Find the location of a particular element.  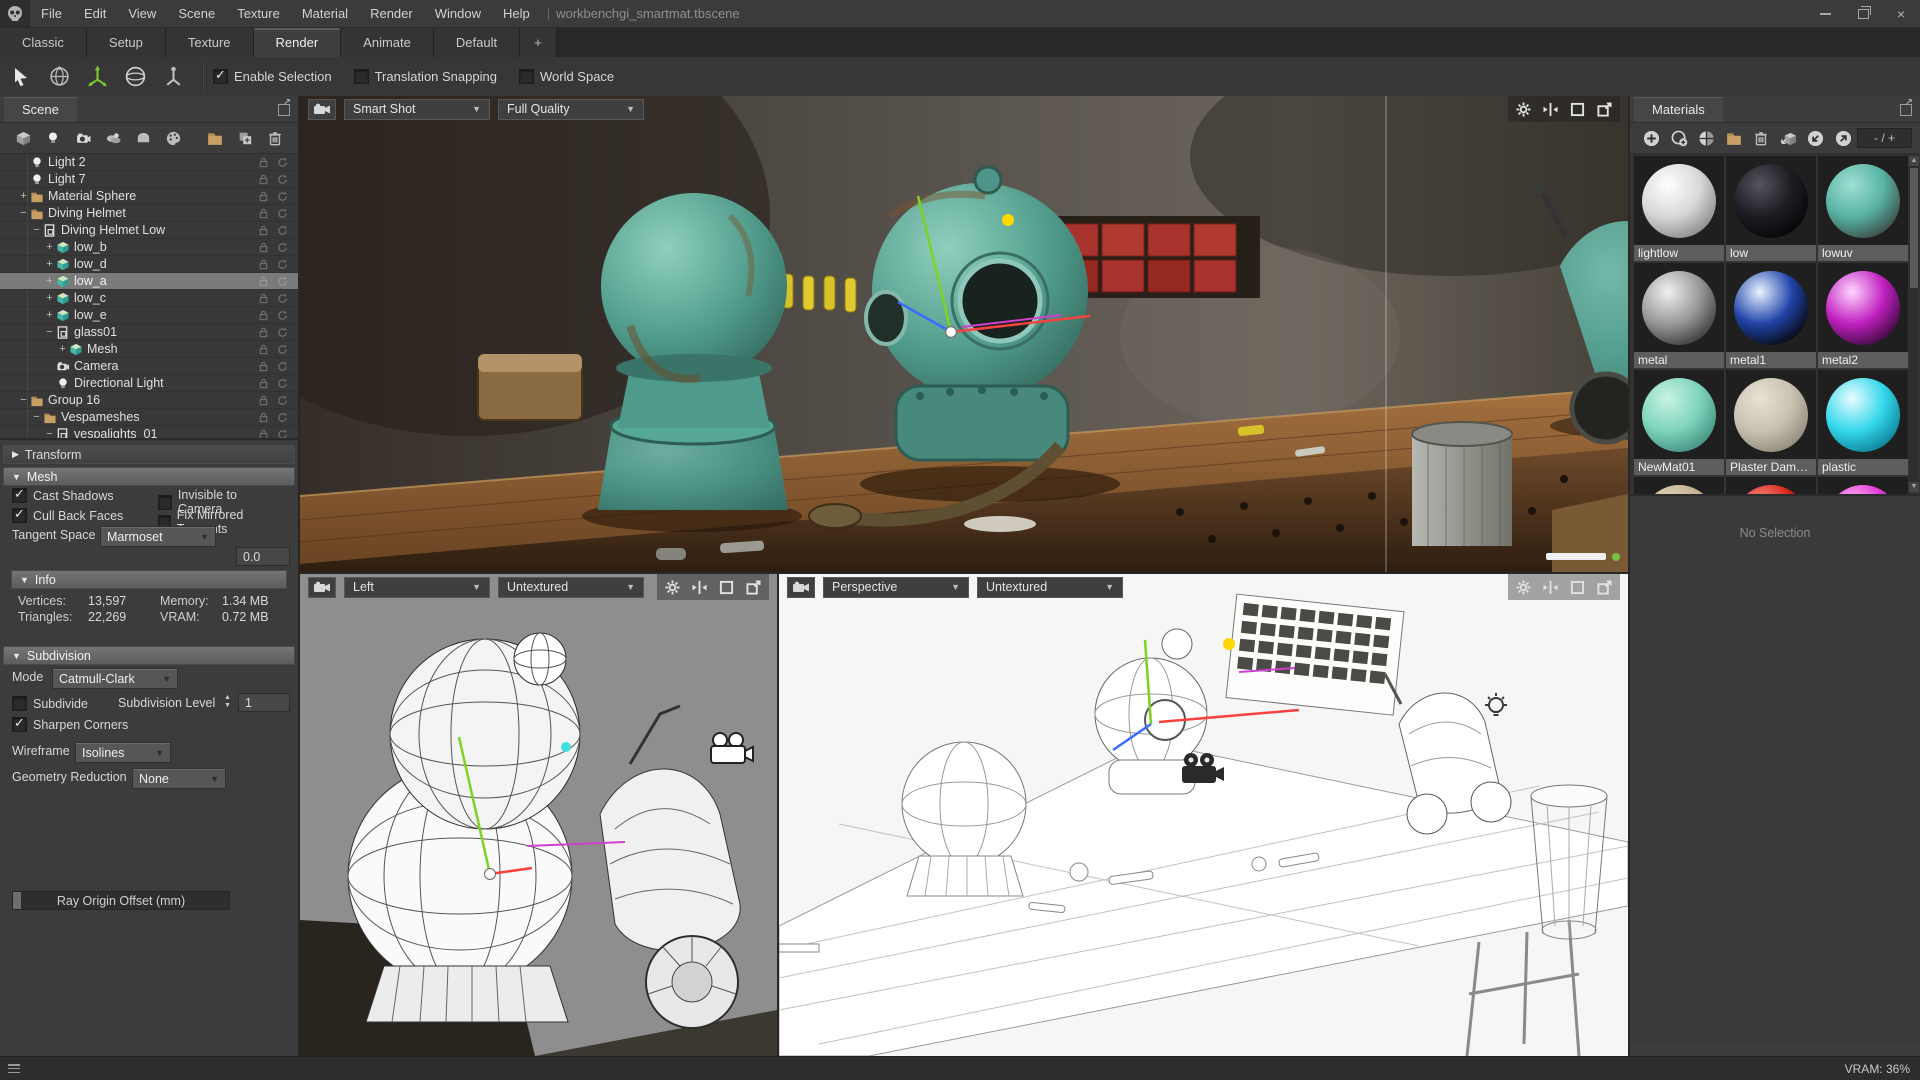

tangent-space-select: Marmoset ▼ is located at coordinates (158, 536).